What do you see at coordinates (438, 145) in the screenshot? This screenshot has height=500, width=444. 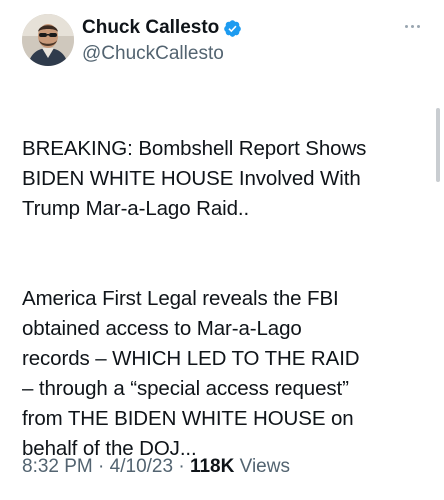 I see `scrollbar` at bounding box center [438, 145].